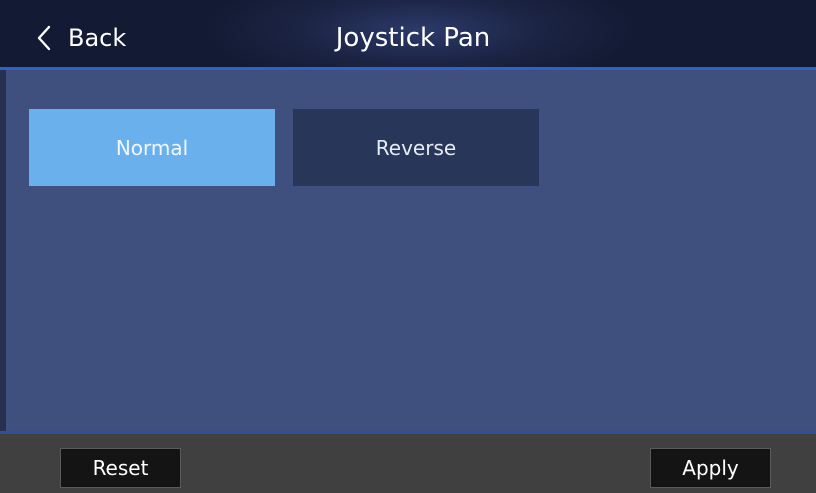 The image size is (816, 493). What do you see at coordinates (710, 468) in the screenshot?
I see `apply-button: Apply` at bounding box center [710, 468].